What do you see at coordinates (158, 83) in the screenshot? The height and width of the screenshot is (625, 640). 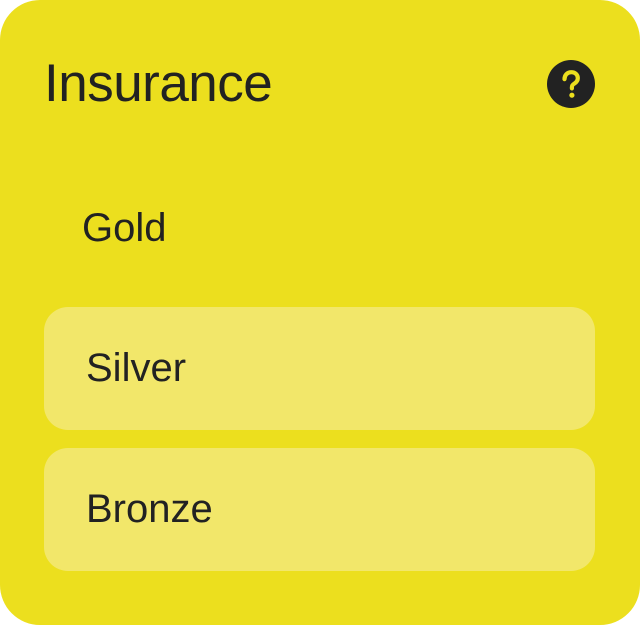 I see `card-title: Insurance` at bounding box center [158, 83].